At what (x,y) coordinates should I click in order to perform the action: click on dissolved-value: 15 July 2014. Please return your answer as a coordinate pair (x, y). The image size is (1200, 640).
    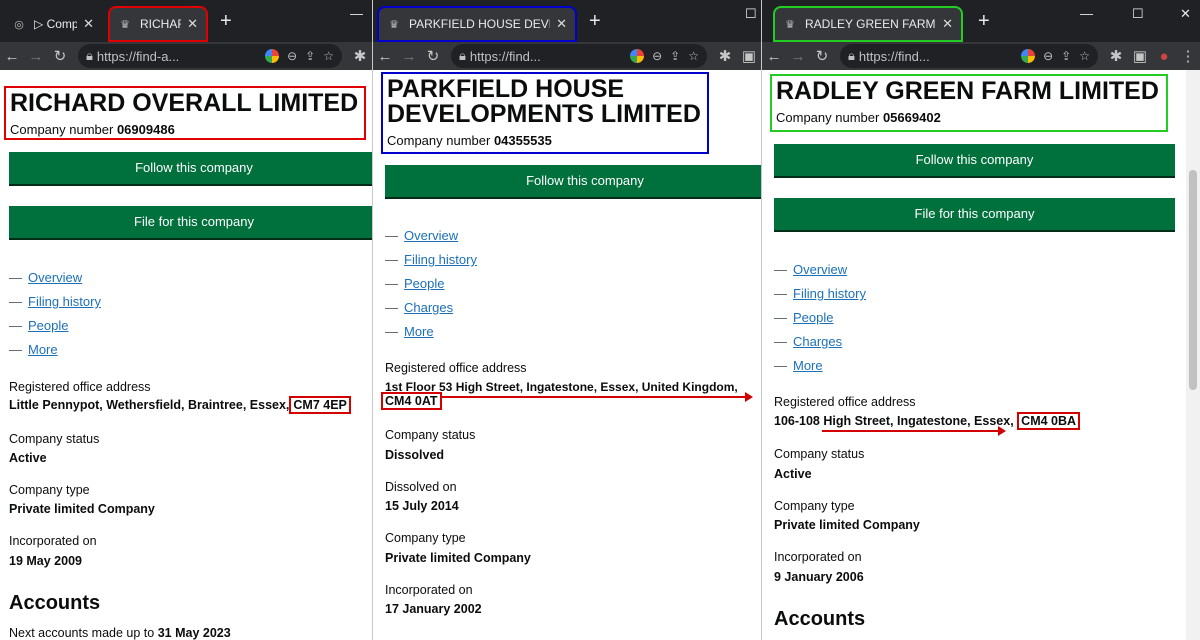
    Looking at the image, I should click on (422, 506).